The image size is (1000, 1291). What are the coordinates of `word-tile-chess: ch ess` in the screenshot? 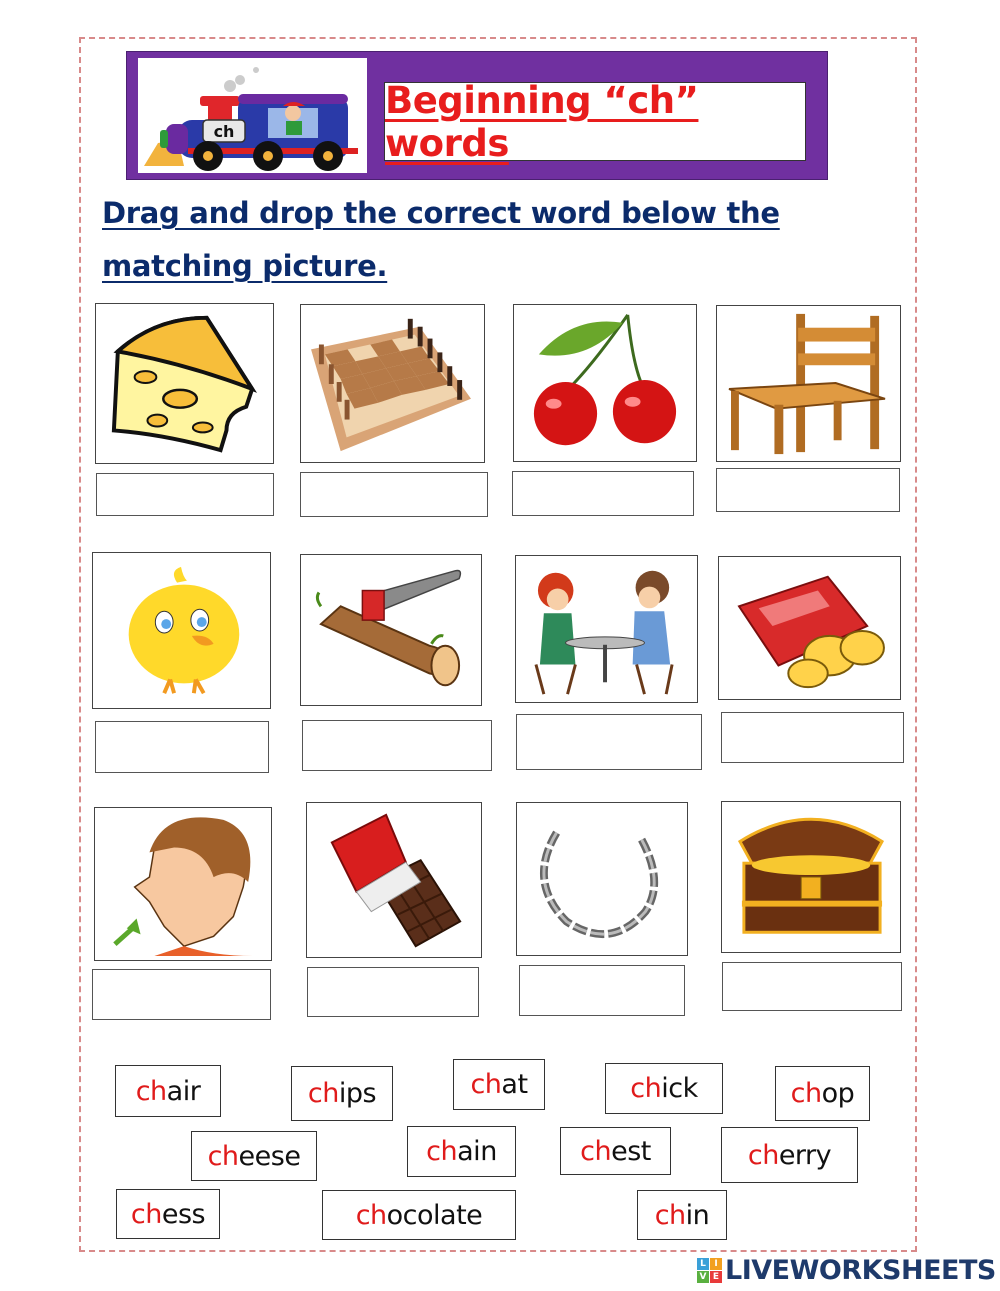 It's located at (168, 1214).